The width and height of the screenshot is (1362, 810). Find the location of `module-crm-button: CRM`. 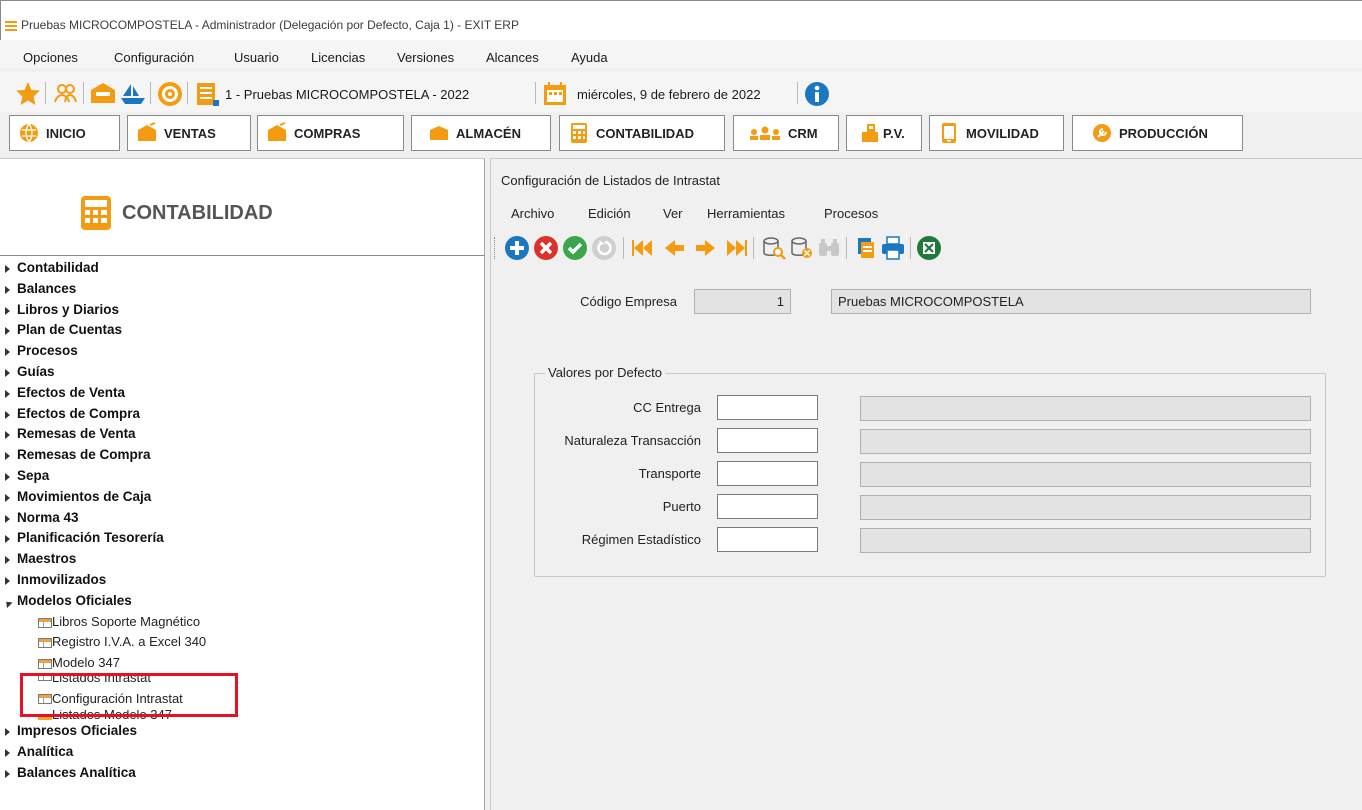

module-crm-button: CRM is located at coordinates (786, 133).